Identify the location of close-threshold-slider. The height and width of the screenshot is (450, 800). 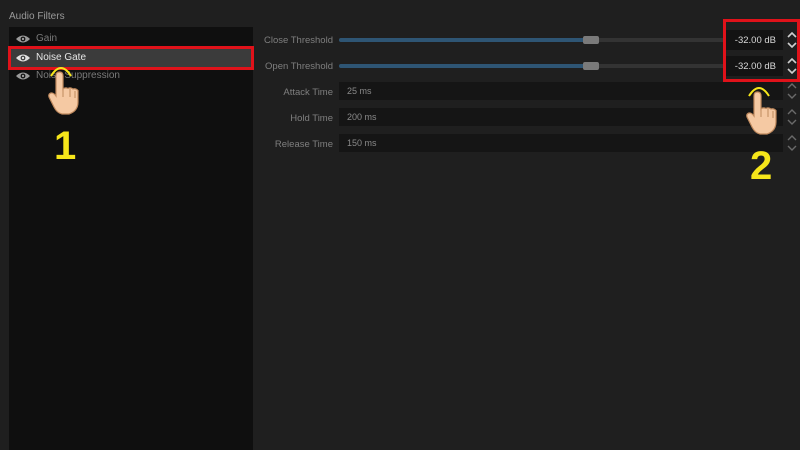
(532, 40).